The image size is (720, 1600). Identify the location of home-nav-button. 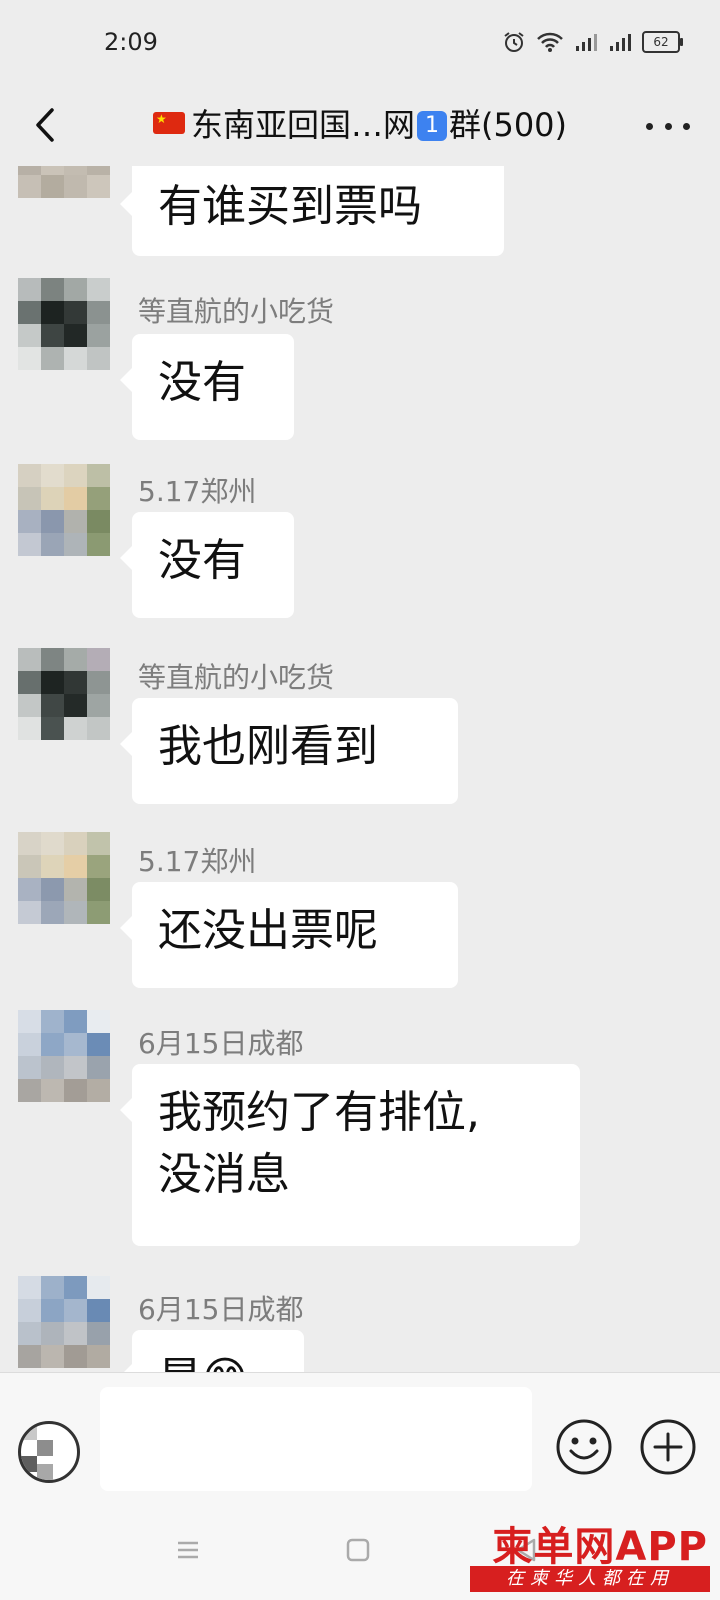
(358, 1552).